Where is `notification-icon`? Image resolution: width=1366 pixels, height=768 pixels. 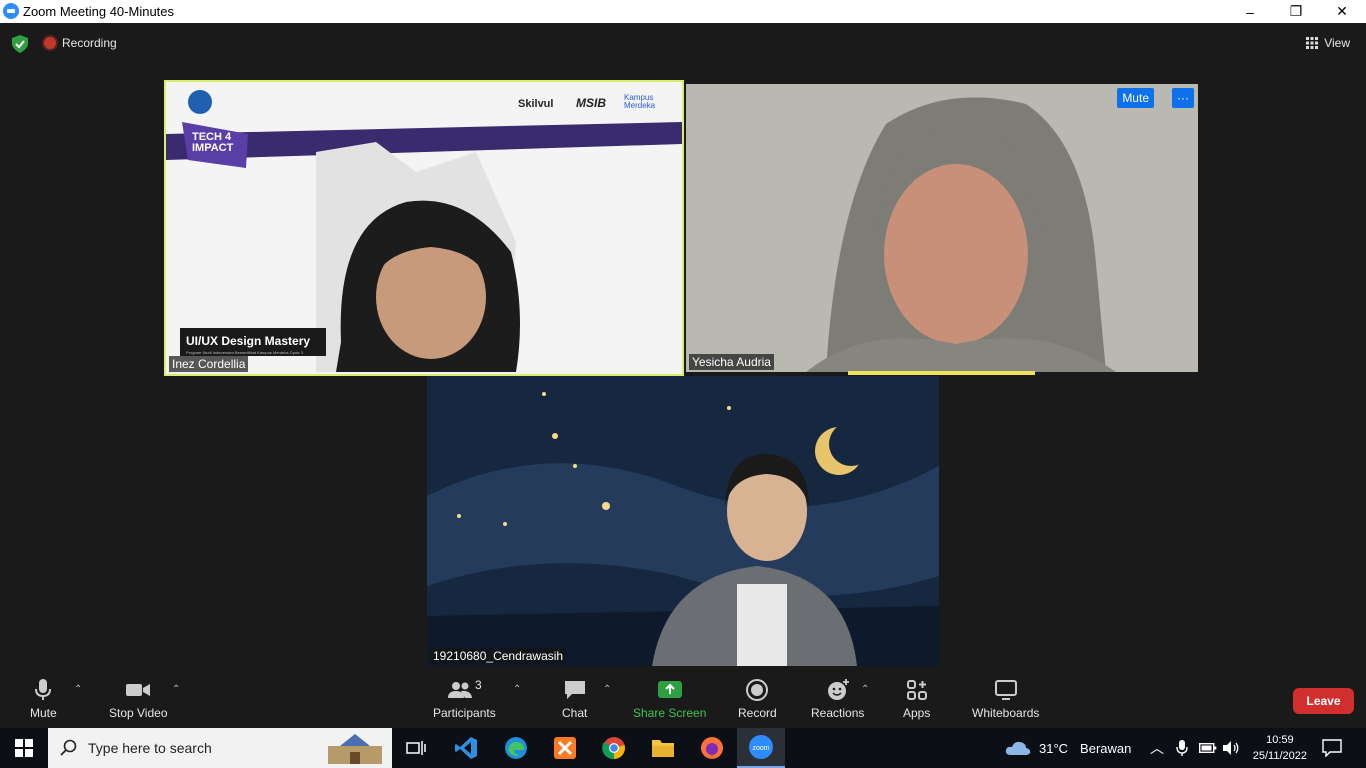
notification-icon is located at coordinates (1332, 748).